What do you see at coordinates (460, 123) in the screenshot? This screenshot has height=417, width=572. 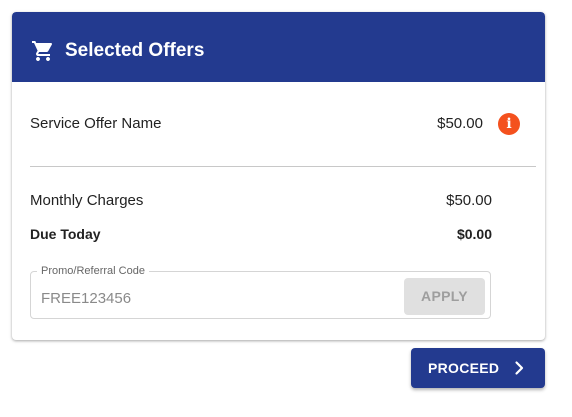 I see `offer-price: $50.00` at bounding box center [460, 123].